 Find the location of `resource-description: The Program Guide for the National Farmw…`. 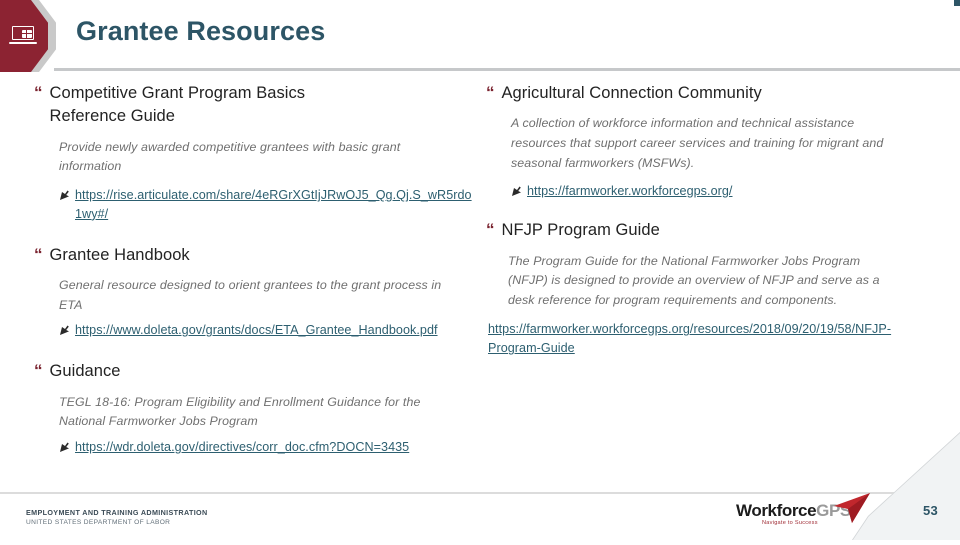

resource-description: The Program Guide for the National Farmw… is located at coordinates (694, 280).